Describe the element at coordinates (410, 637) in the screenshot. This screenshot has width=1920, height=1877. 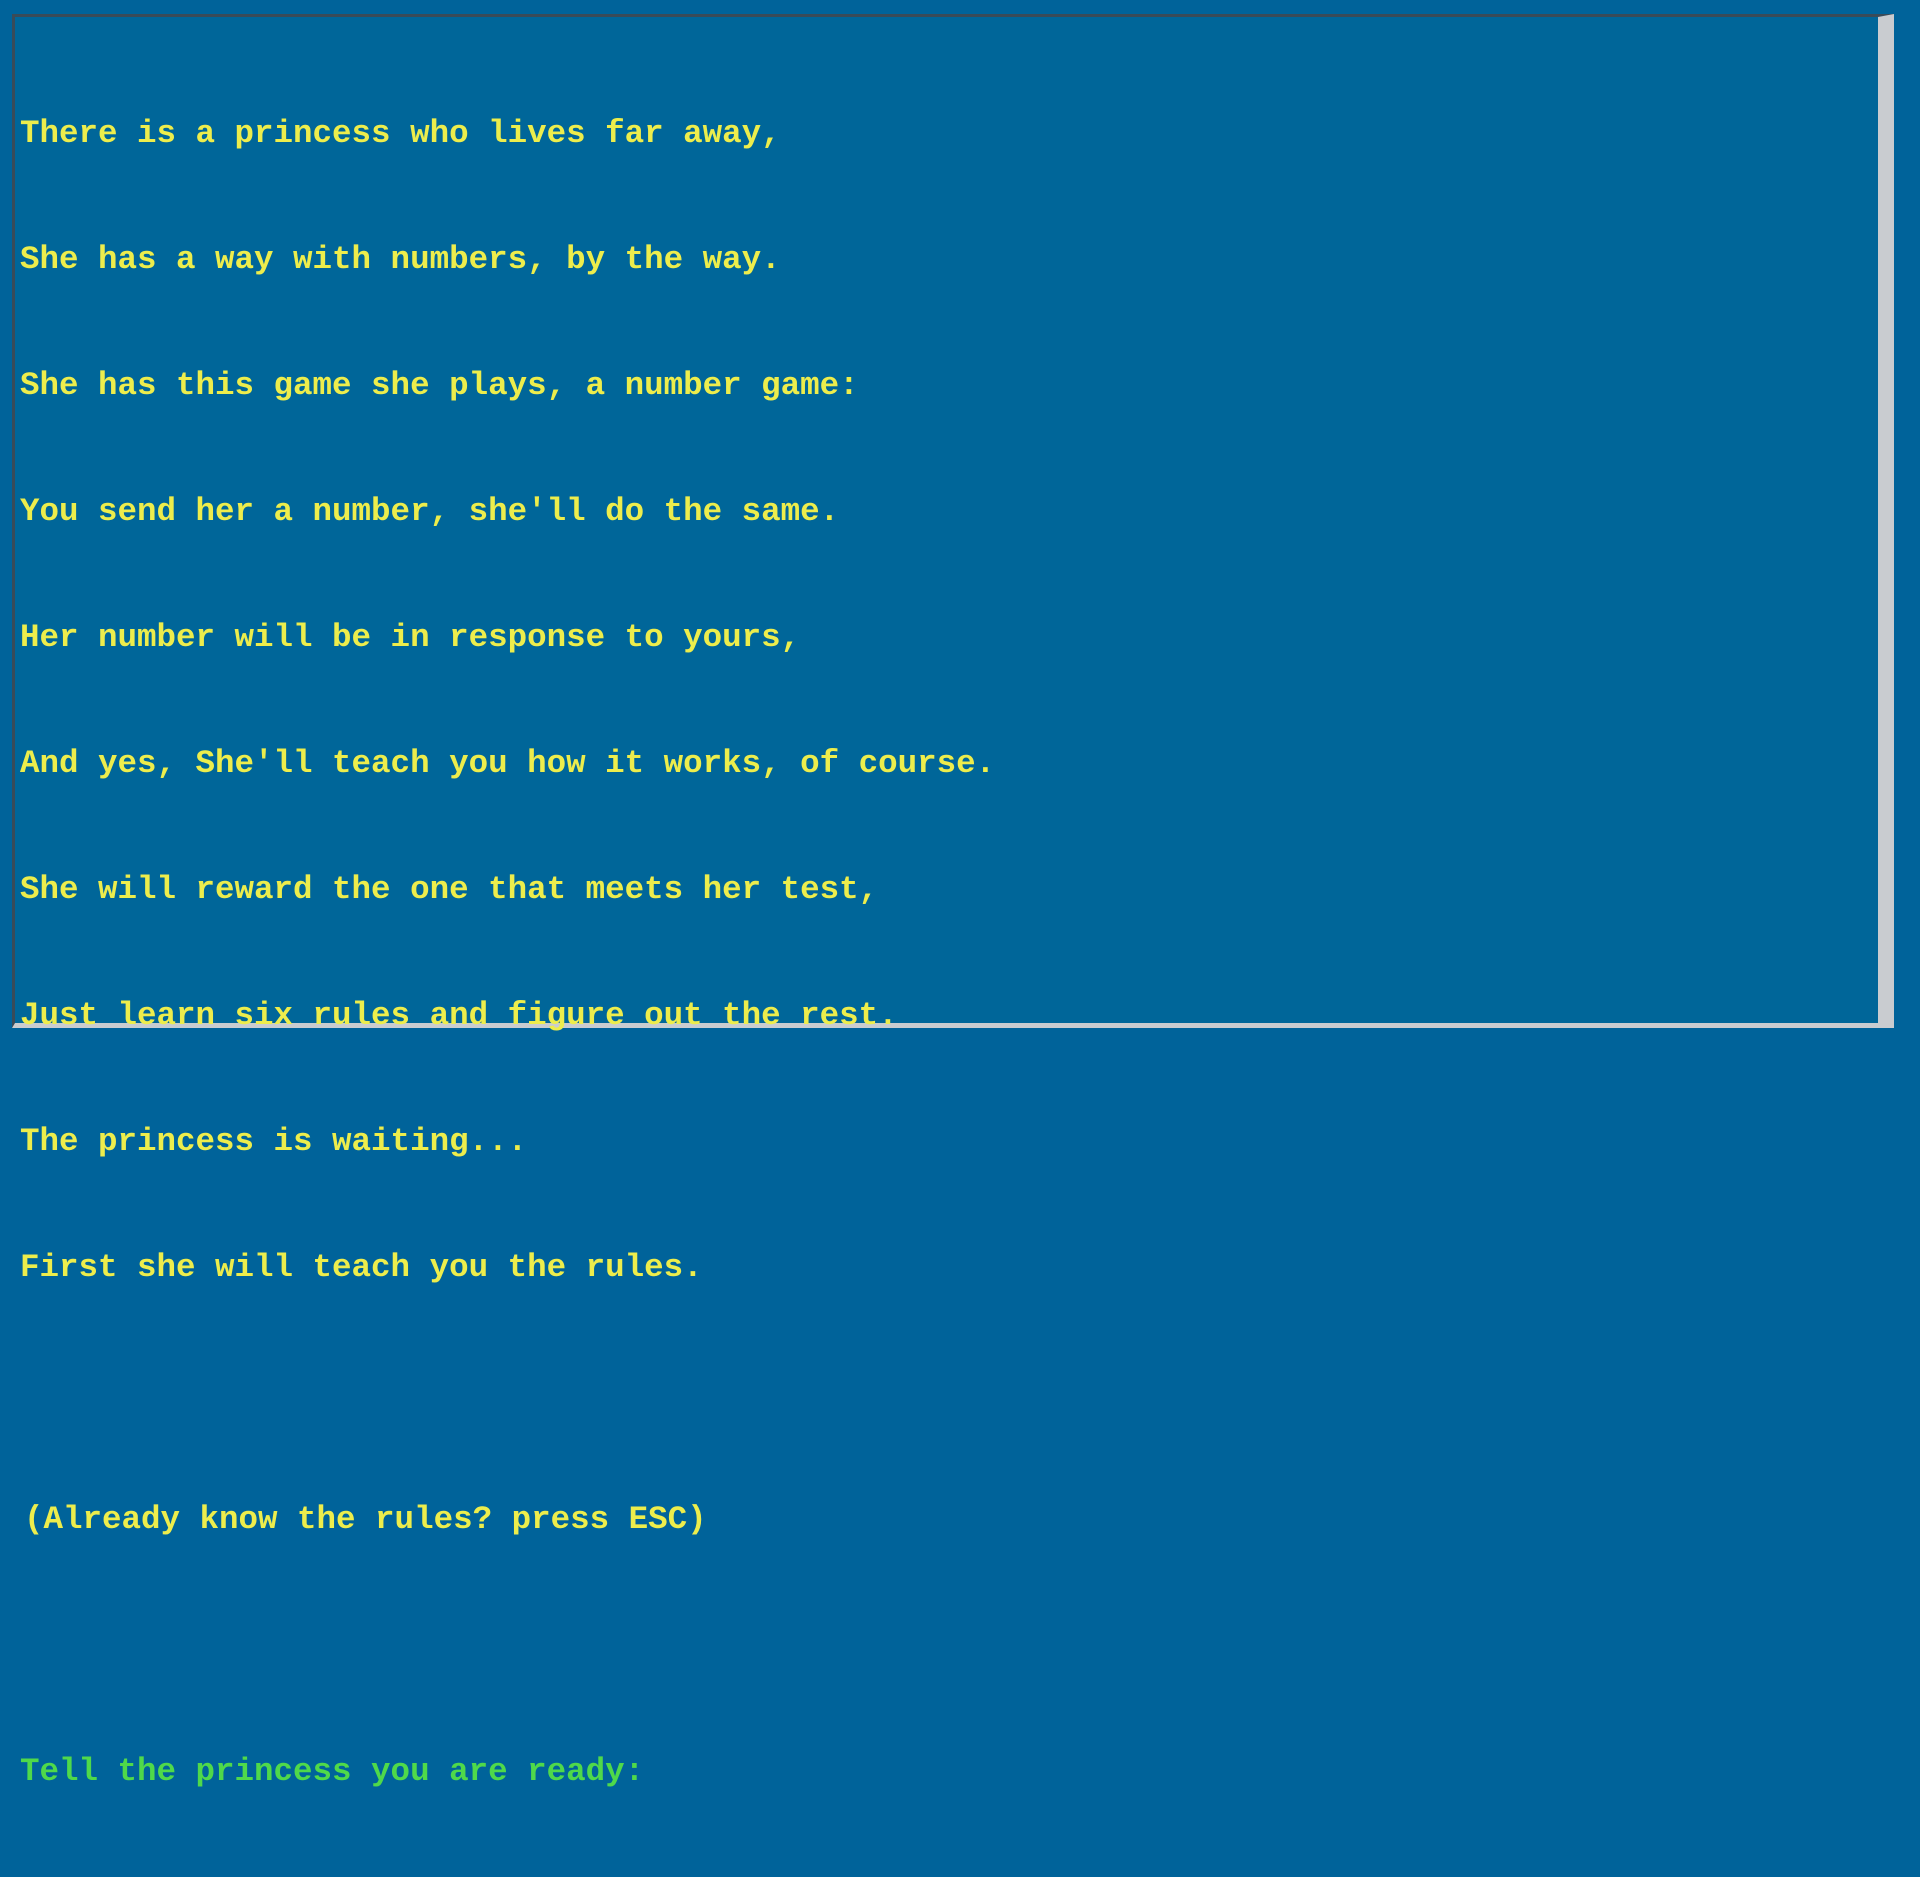
I see `intro-line: Her number will be in response to yours,` at that location.